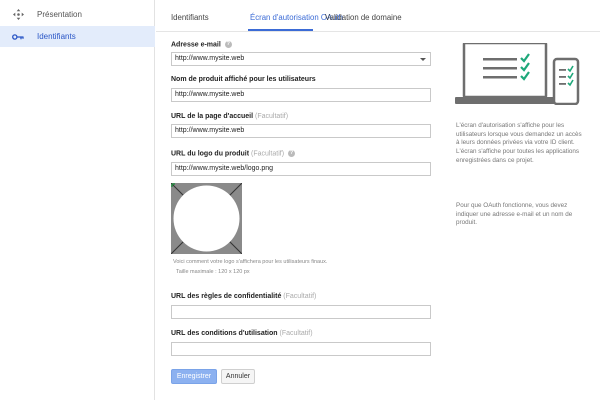 Image resolution: width=600 pixels, height=400 pixels. I want to click on homepage-label: URL de la page d'accueil (Facultatif), so click(230, 116).